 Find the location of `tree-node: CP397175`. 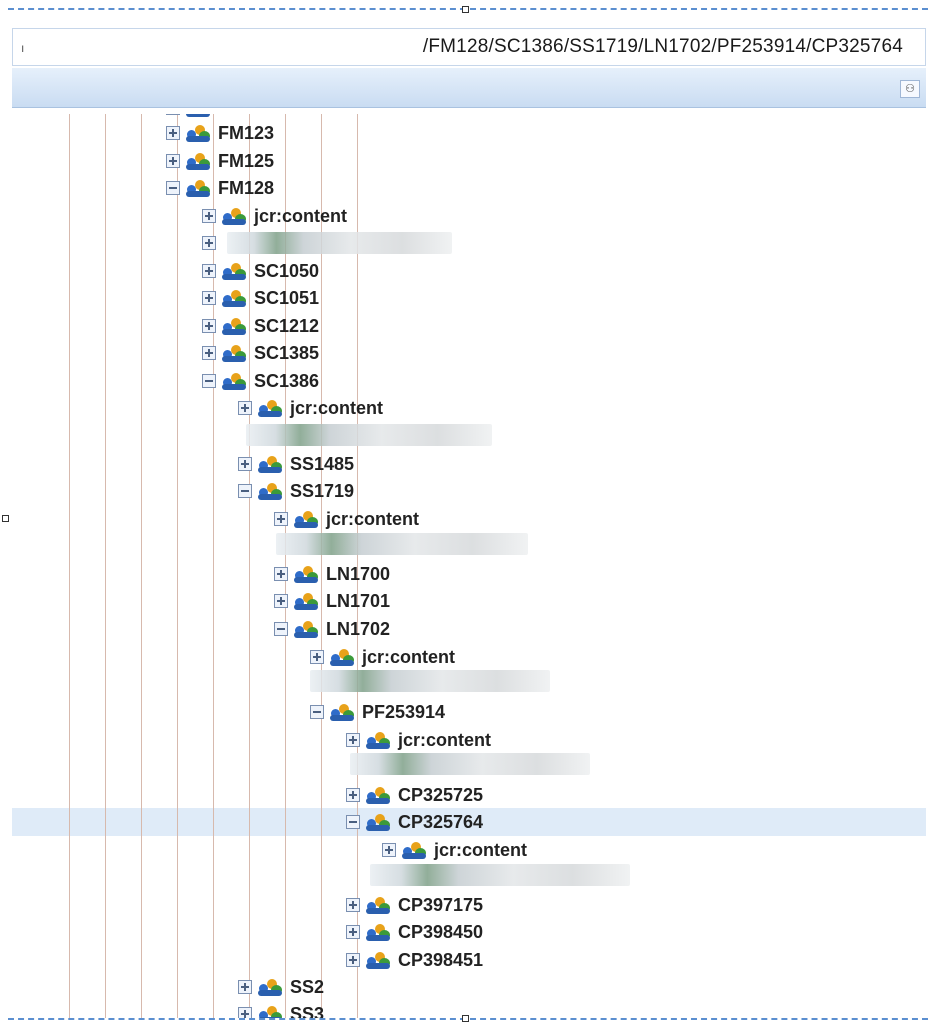

tree-node: CP397175 is located at coordinates (414, 905).